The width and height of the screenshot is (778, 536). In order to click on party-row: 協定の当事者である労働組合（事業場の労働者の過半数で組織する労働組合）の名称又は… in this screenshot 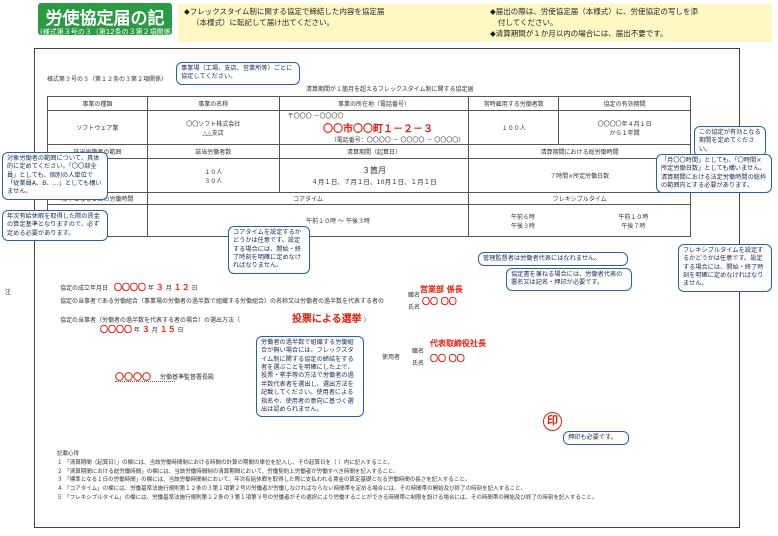, I will do `click(222, 301)`.